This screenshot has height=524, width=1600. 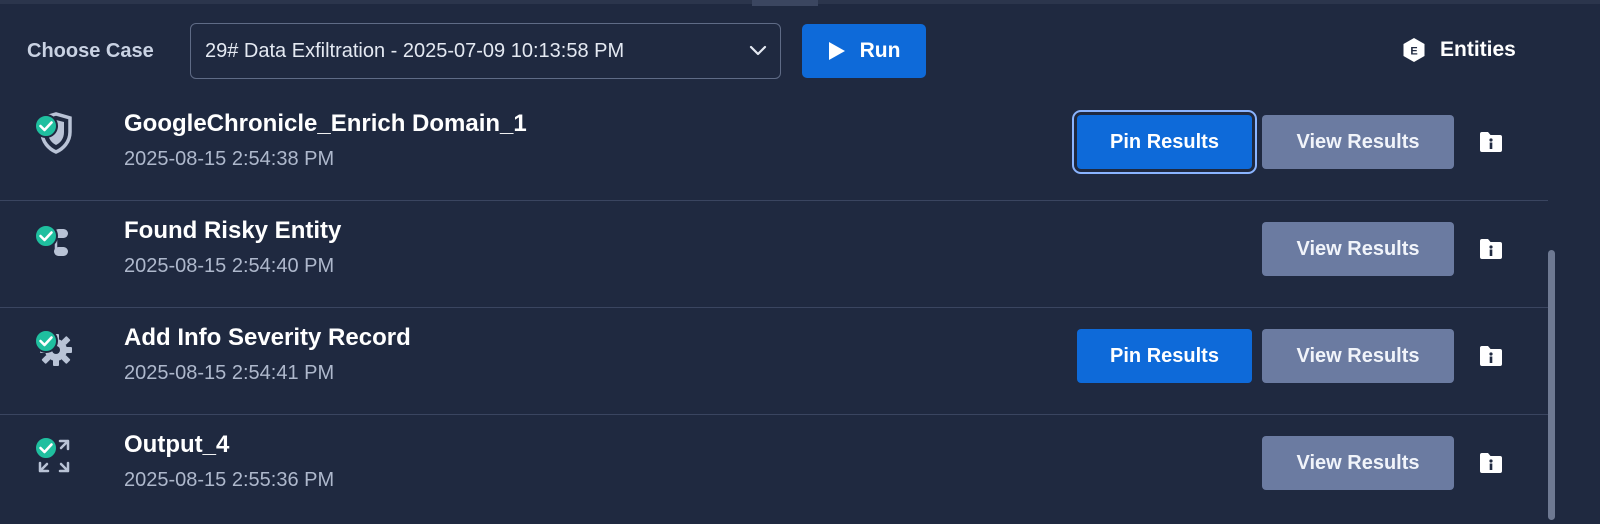 I want to click on entities-hex-icon: E, so click(x=1414, y=50).